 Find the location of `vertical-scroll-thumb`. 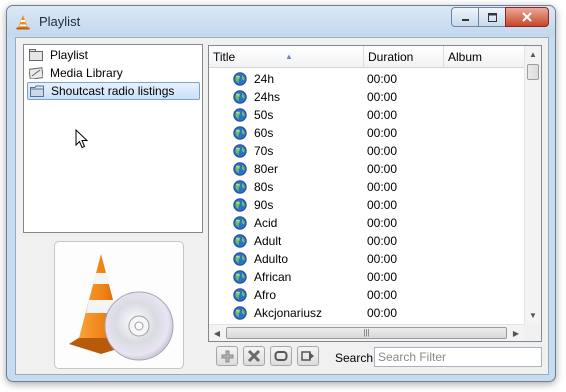

vertical-scroll-thumb is located at coordinates (533, 72).